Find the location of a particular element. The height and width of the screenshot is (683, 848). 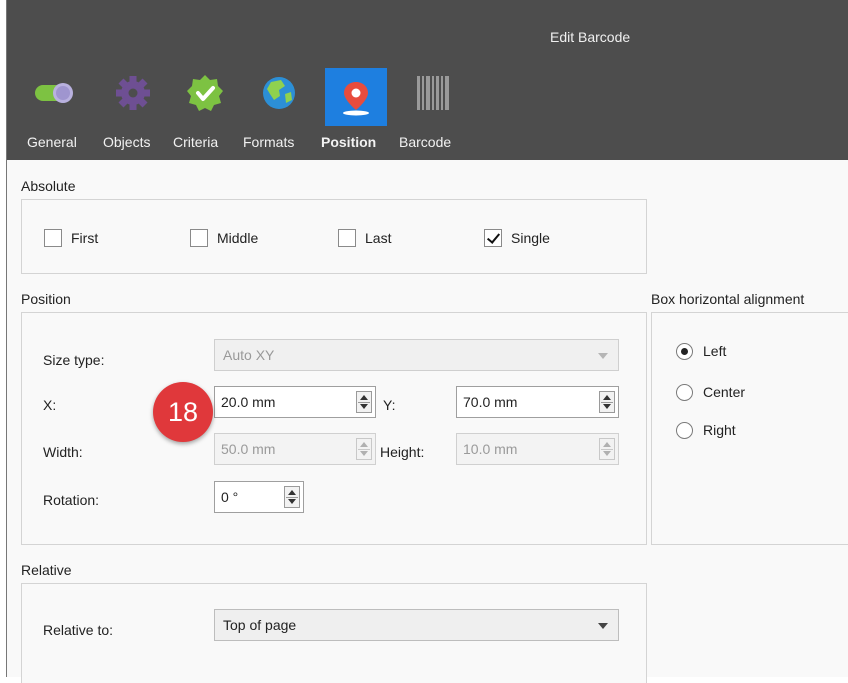

alignment-section-title: Box horizontal alignment is located at coordinates (728, 299).